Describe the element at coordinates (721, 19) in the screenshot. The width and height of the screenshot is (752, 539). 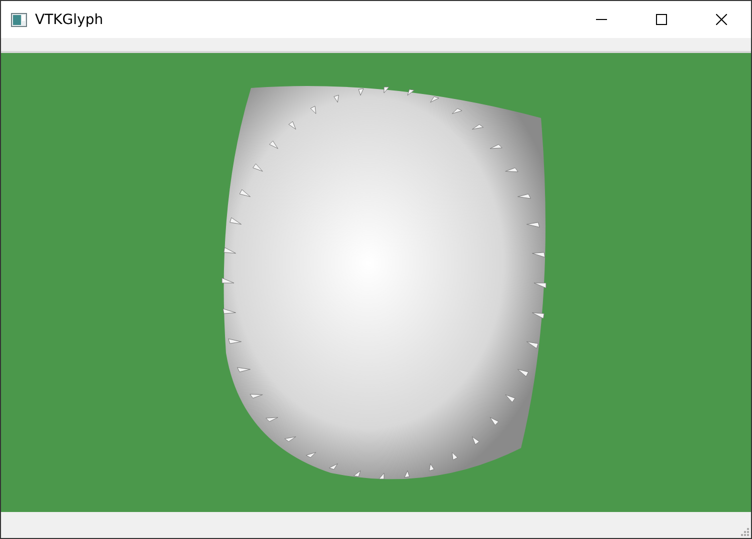
I see `close-icon` at that location.